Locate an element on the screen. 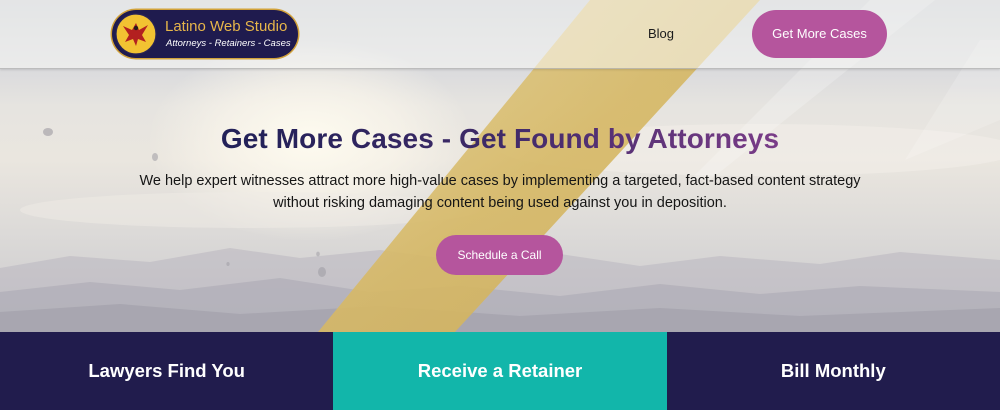  schedule-call-button: Schedule a Call is located at coordinates (499, 255).